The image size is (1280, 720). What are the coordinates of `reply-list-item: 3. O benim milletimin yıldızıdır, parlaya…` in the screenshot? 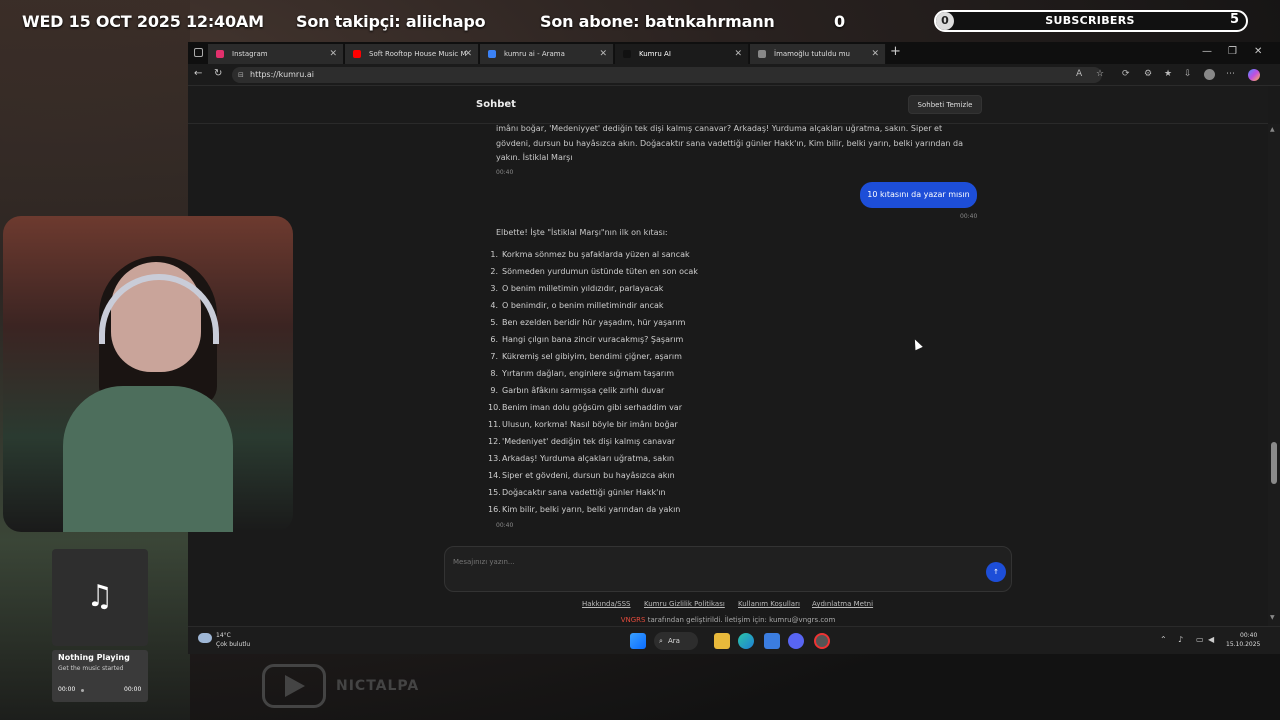 It's located at (688, 288).